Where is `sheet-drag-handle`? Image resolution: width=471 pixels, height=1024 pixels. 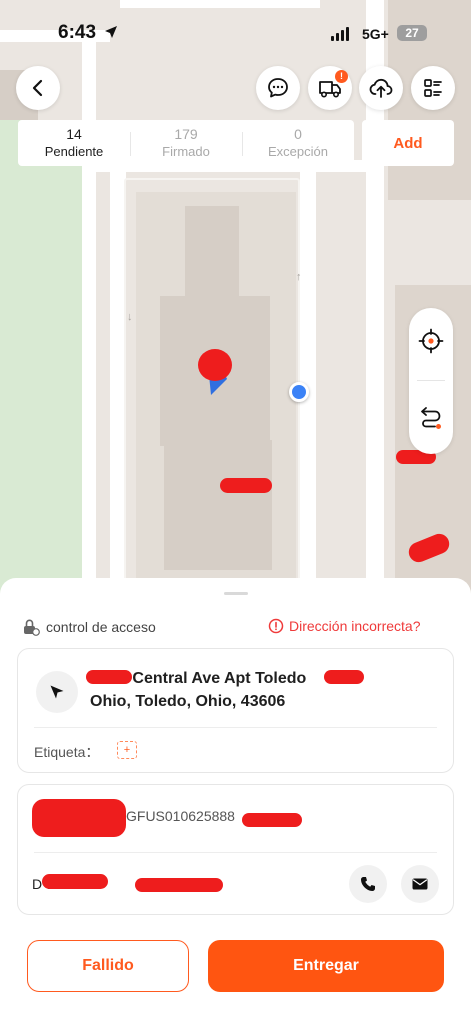 sheet-drag-handle is located at coordinates (236, 593).